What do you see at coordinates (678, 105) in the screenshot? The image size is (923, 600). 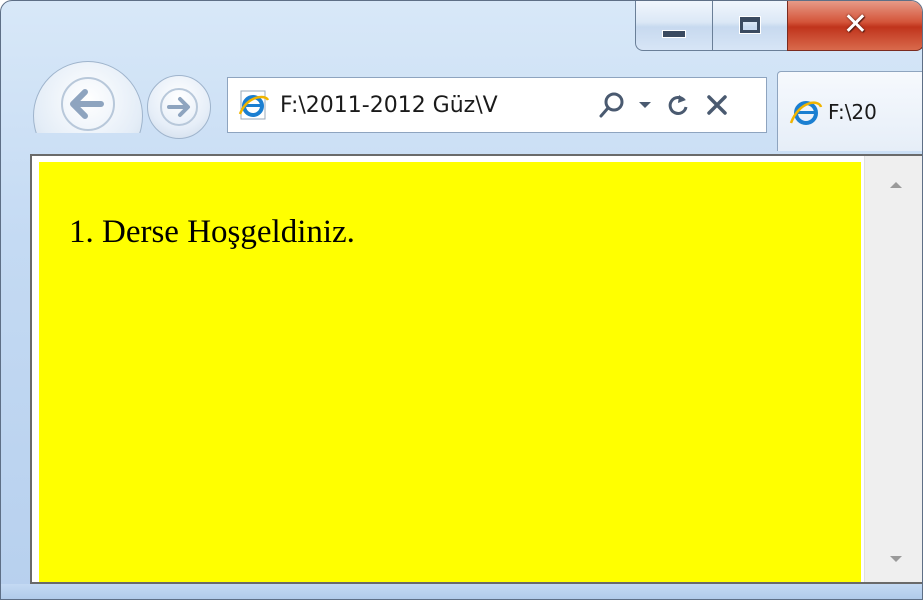 I see `refresh-icon` at bounding box center [678, 105].